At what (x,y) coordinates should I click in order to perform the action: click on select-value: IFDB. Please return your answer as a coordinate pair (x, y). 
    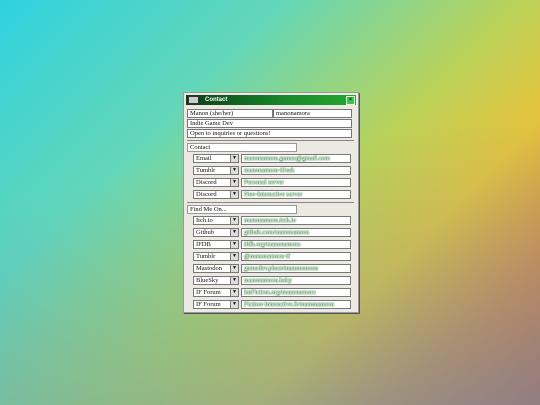
    Looking at the image, I should click on (203, 244).